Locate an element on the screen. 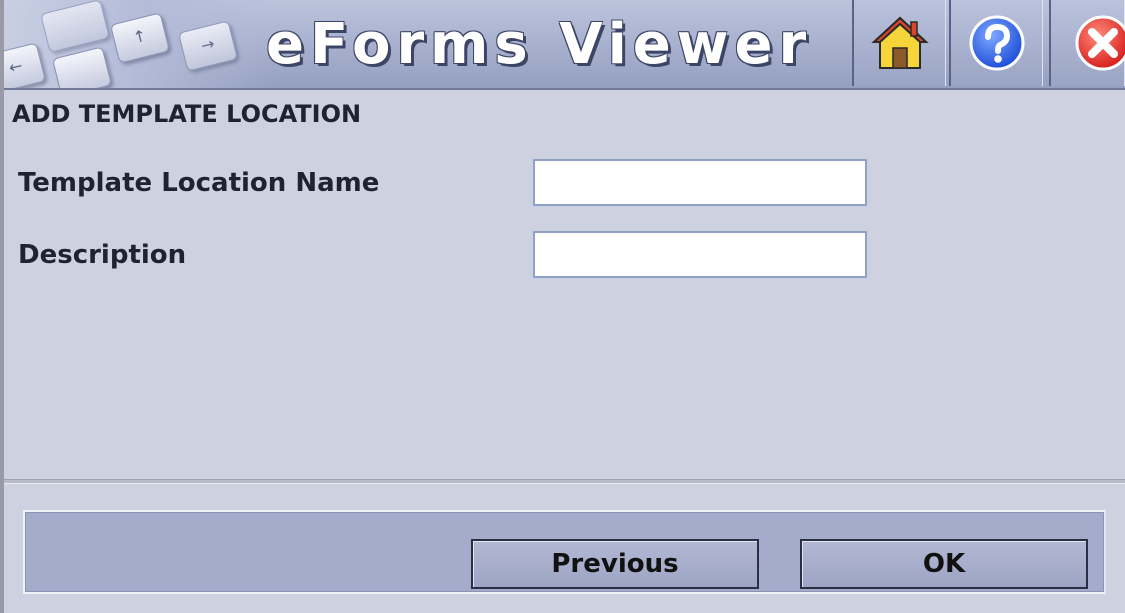 The height and width of the screenshot is (613, 1125). template-location-name-label: Template Location Name is located at coordinates (199, 183).